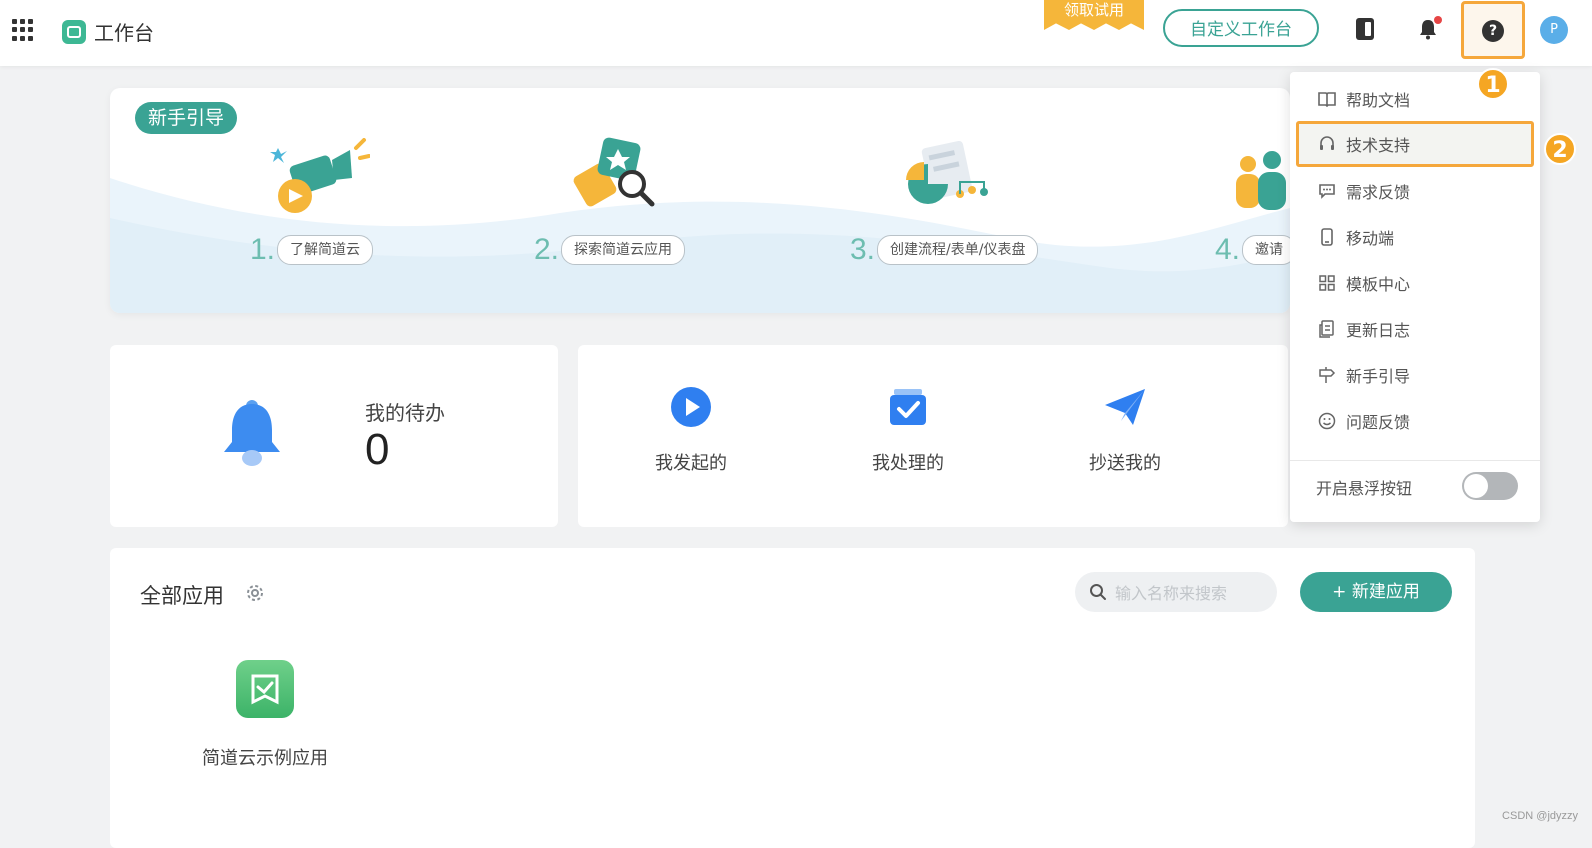 The width and height of the screenshot is (1592, 848). I want to click on guide-step-number: 3., so click(863, 249).